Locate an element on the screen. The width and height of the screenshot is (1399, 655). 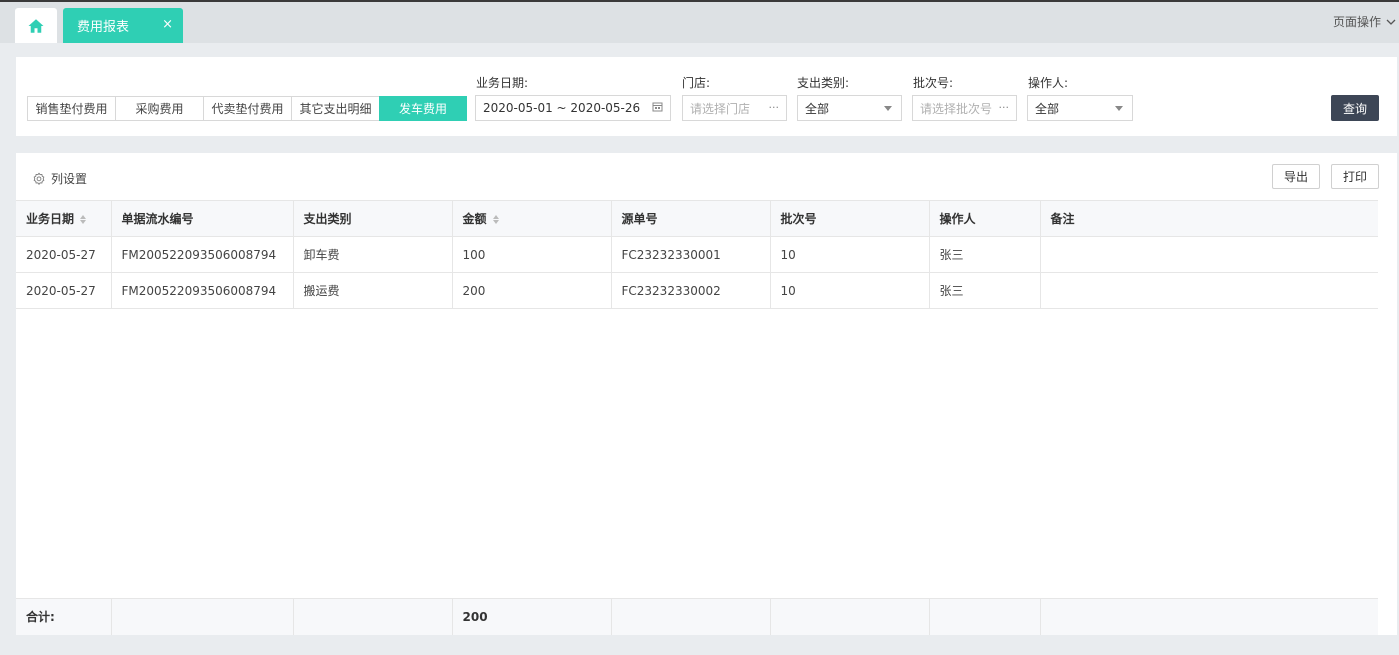
cell-amount: 100 is located at coordinates (532, 254).